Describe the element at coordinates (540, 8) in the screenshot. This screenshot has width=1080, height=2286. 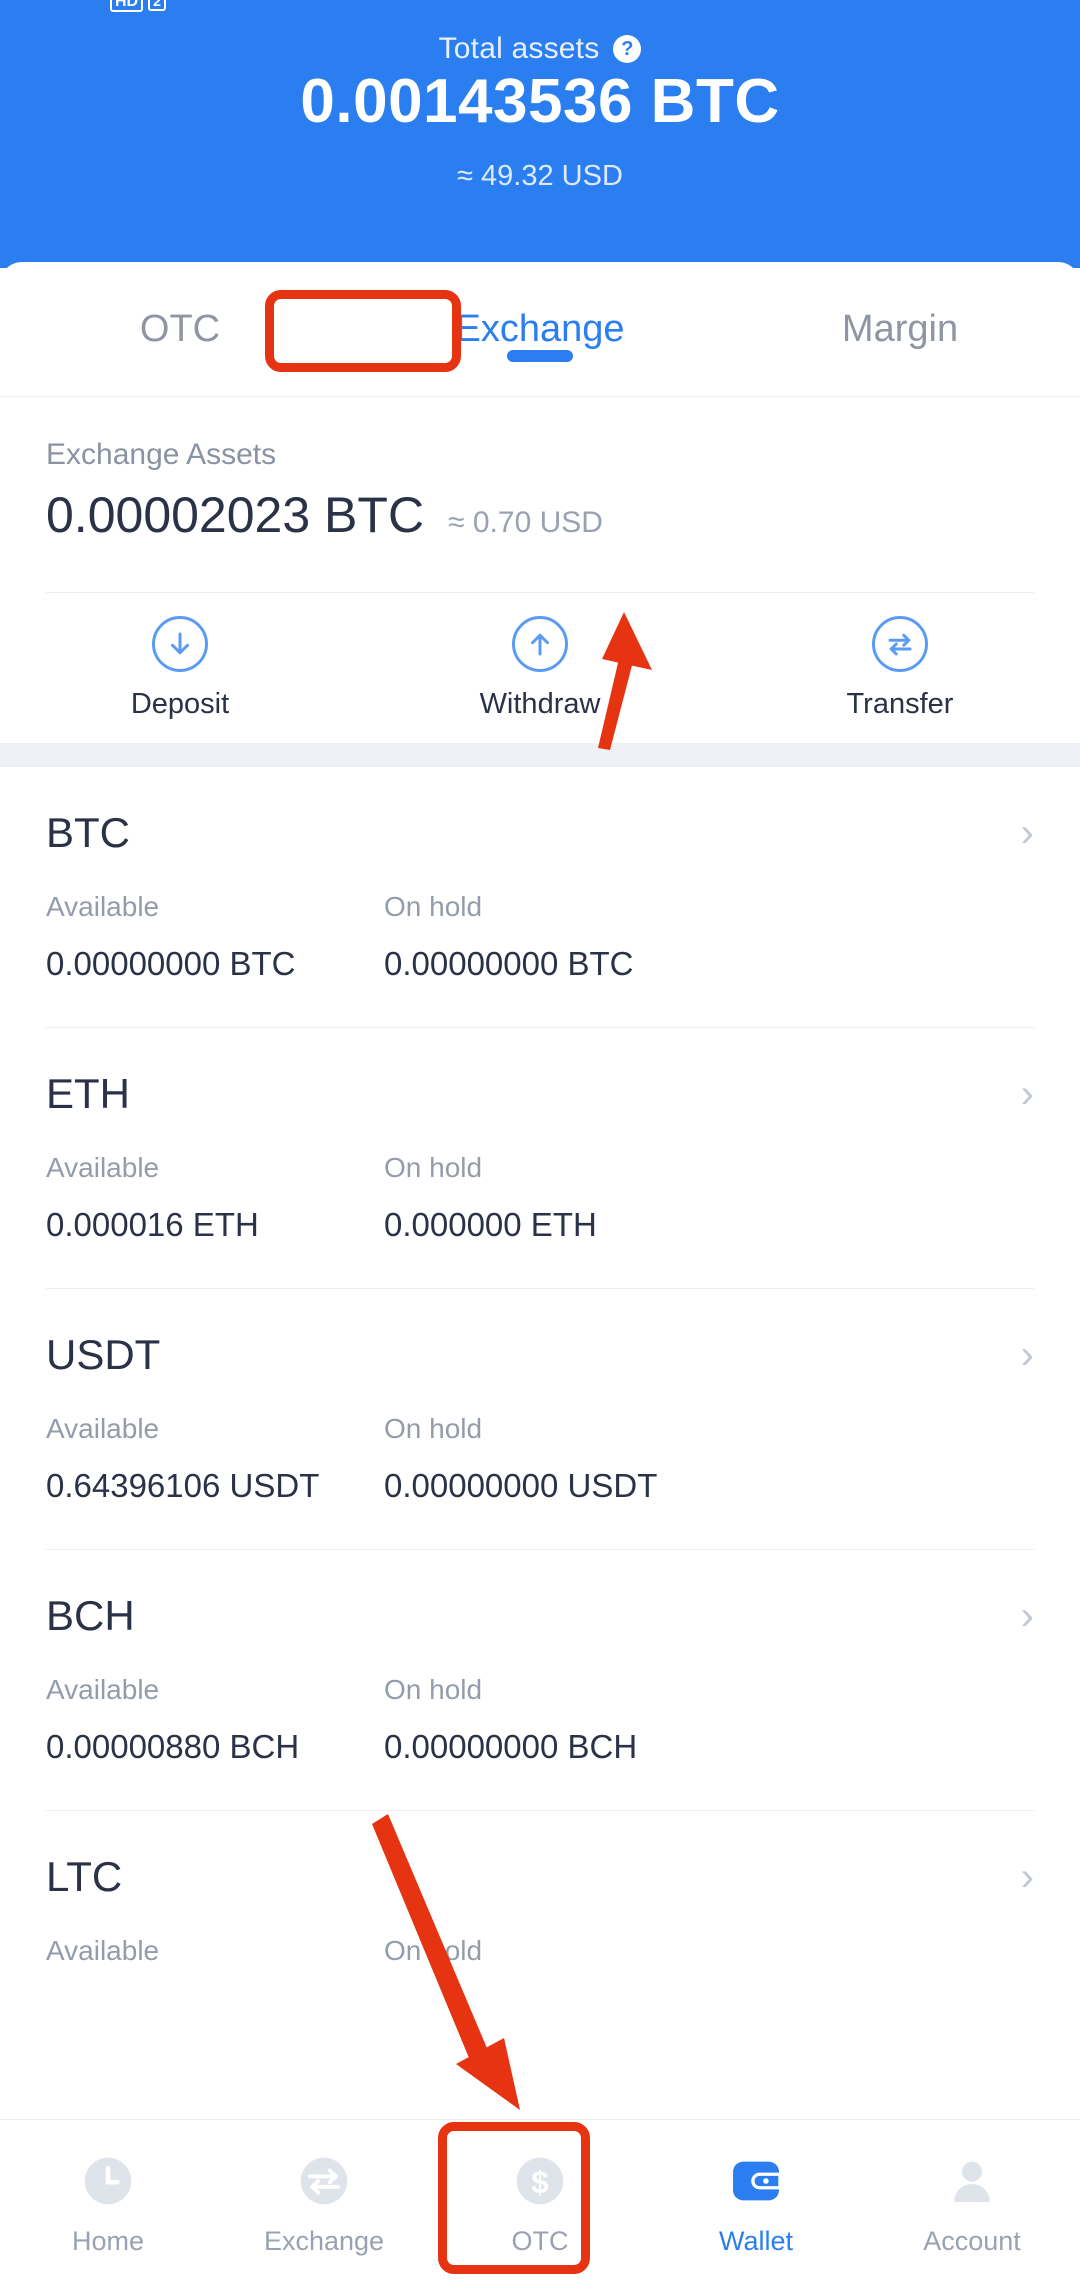
I see `status-bar: HD 2` at that location.